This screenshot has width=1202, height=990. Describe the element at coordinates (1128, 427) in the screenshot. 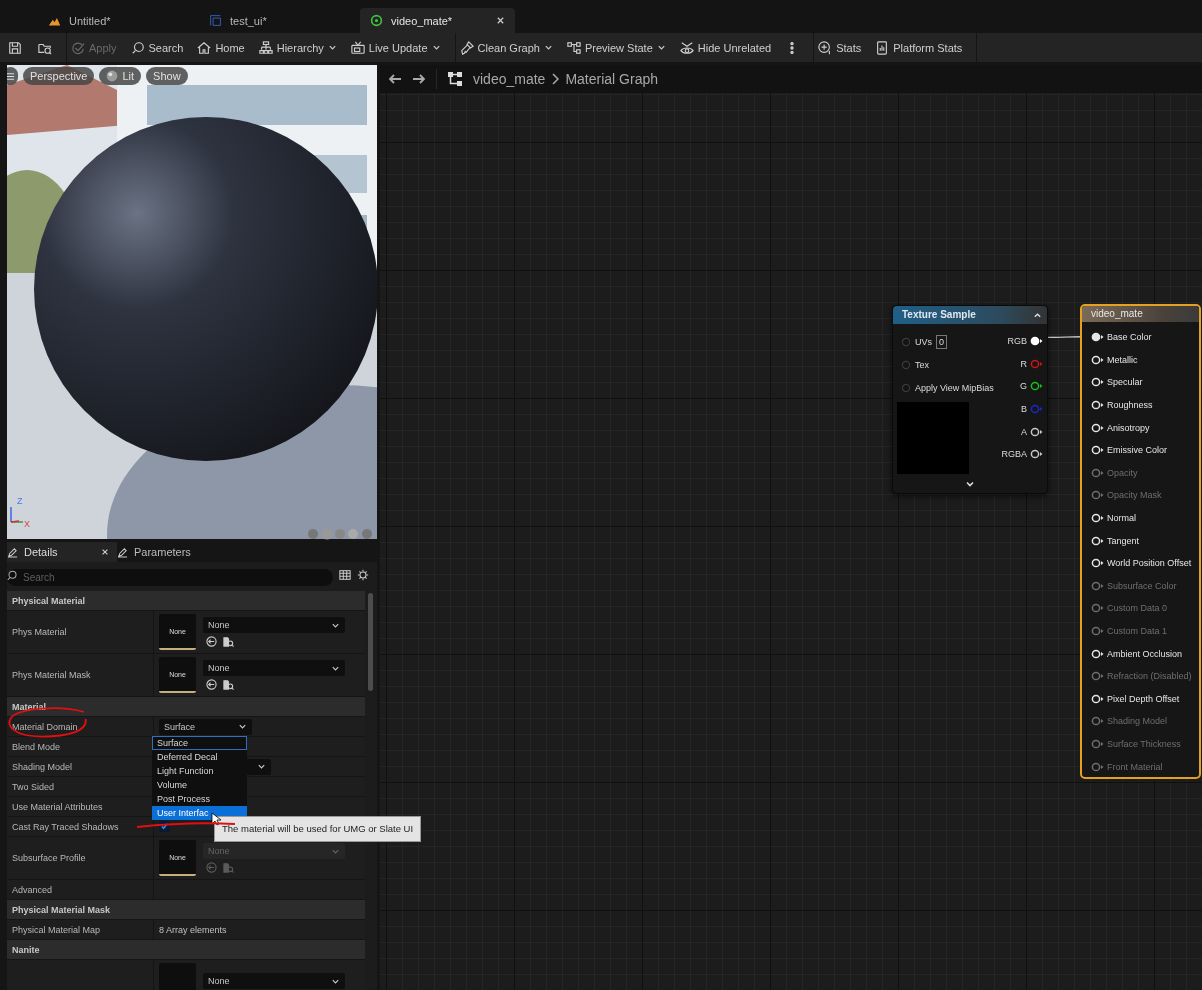

I see `pin-label: Anisotropy` at that location.